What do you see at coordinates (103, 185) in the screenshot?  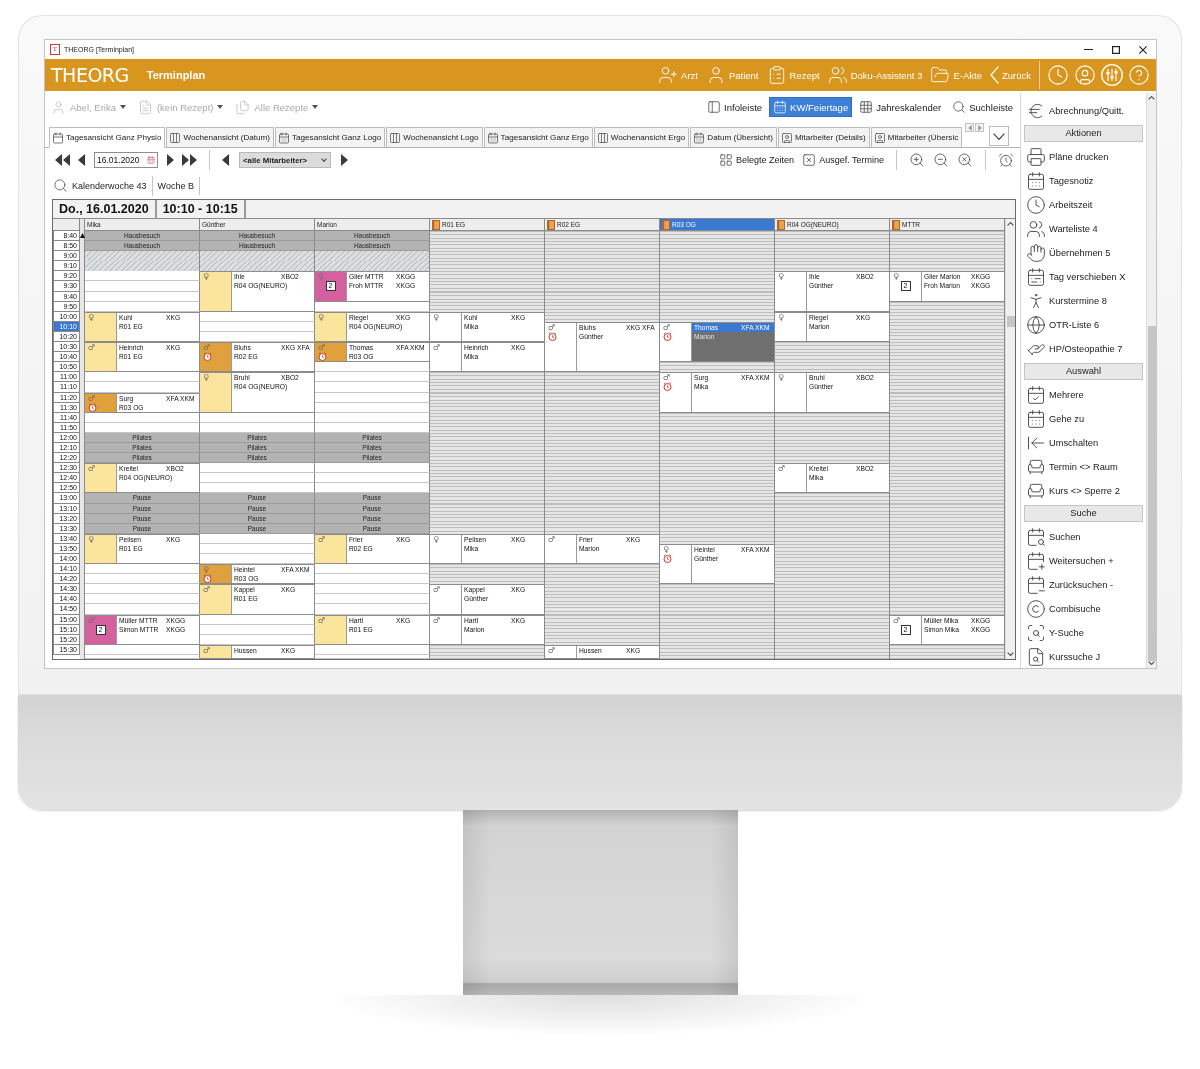 I see `week-search-button: Kalenderwoche 43` at bounding box center [103, 185].